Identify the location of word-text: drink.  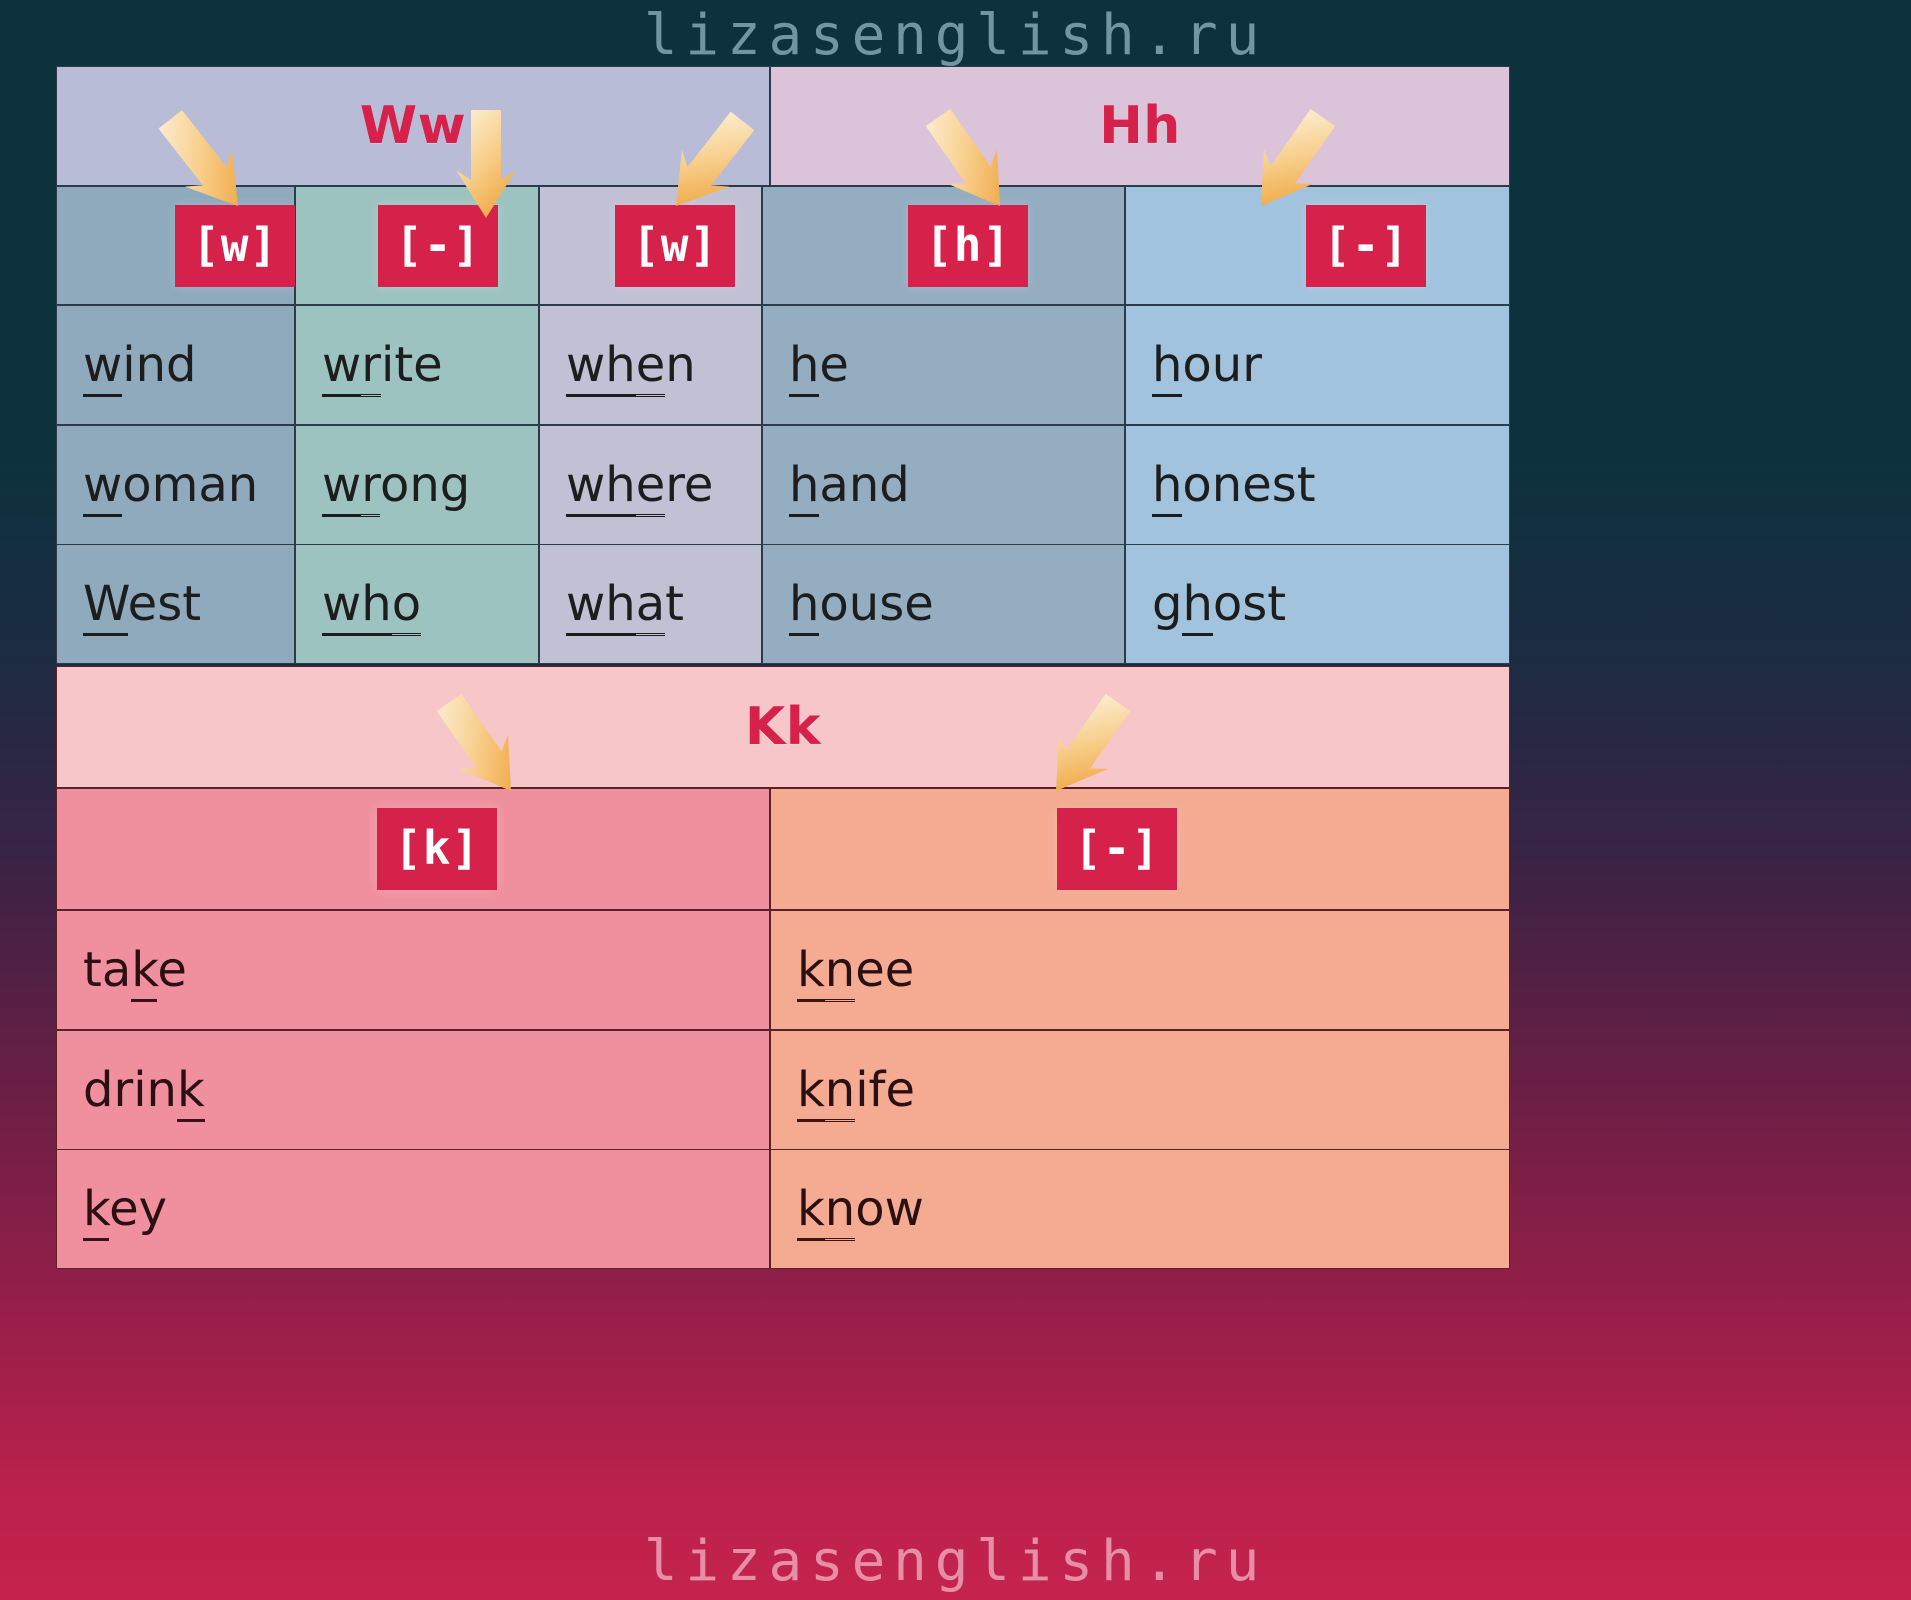
(144, 1091).